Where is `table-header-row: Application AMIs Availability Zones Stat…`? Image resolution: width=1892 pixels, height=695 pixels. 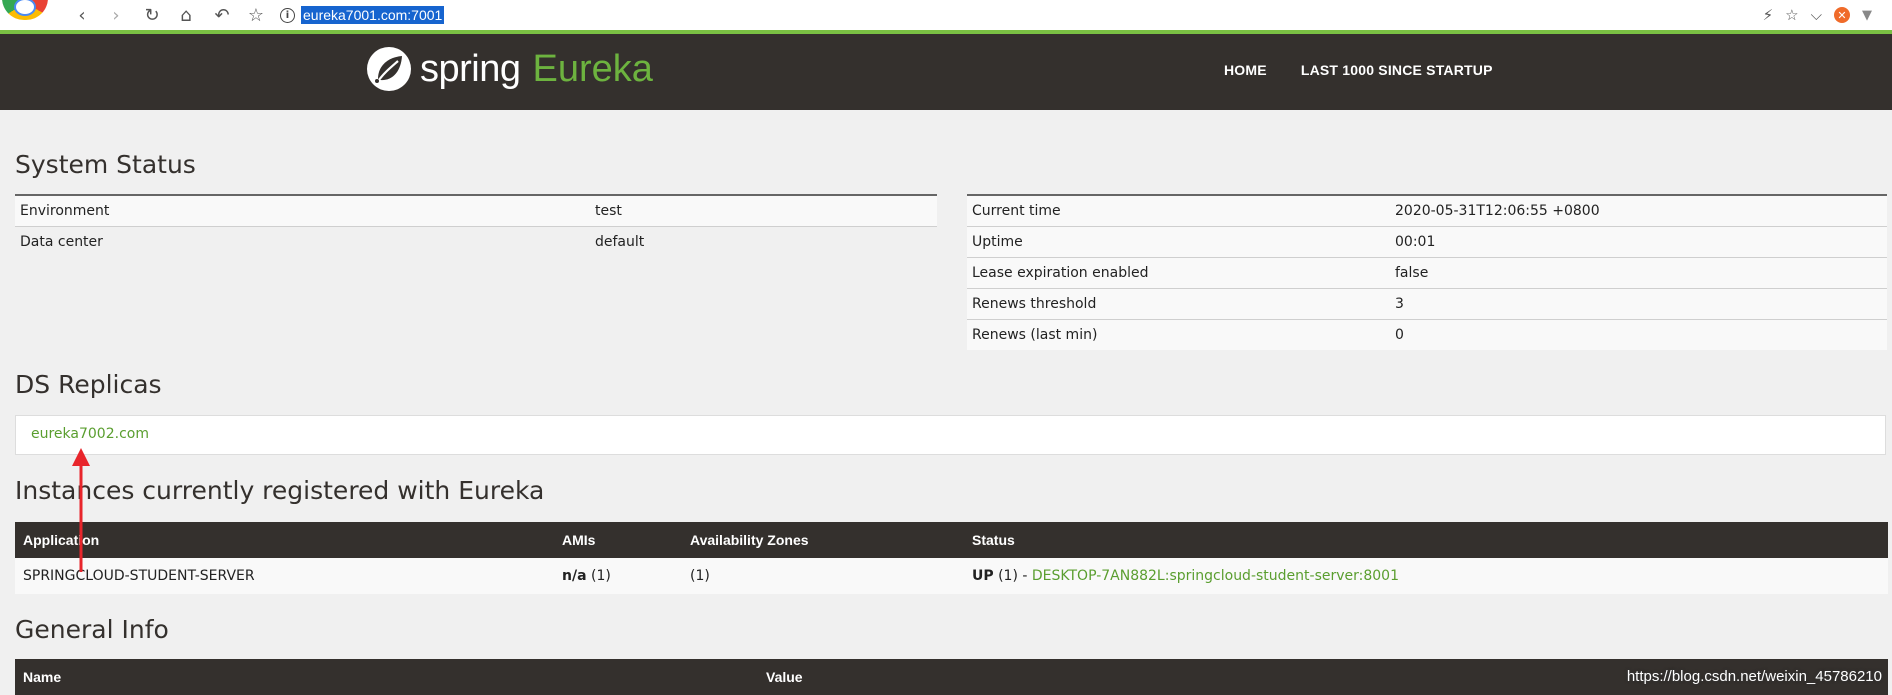
table-header-row: Application AMIs Availability Zones Stat… is located at coordinates (951, 540).